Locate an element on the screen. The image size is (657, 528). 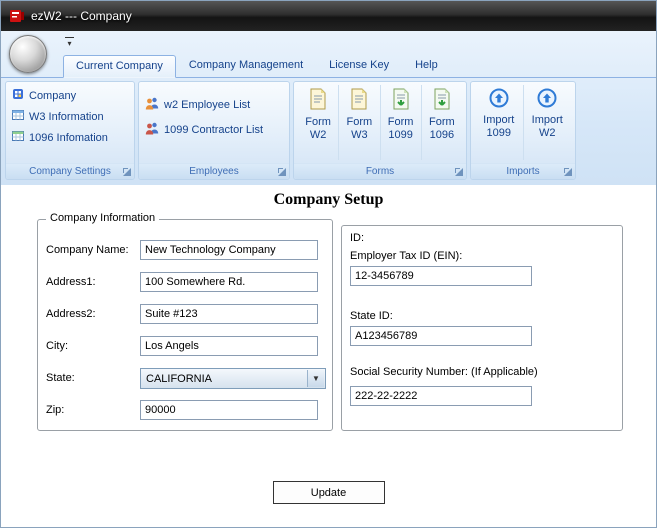
ribbon-item-w3-information: W3 Information is located at coordinates (70, 116).